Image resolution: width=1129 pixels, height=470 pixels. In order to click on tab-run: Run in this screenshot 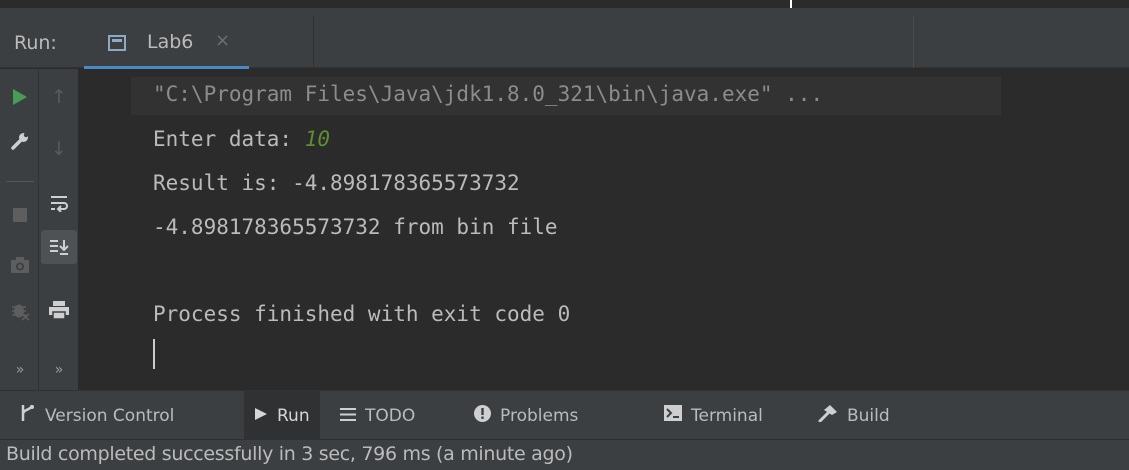, I will do `click(282, 415)`.